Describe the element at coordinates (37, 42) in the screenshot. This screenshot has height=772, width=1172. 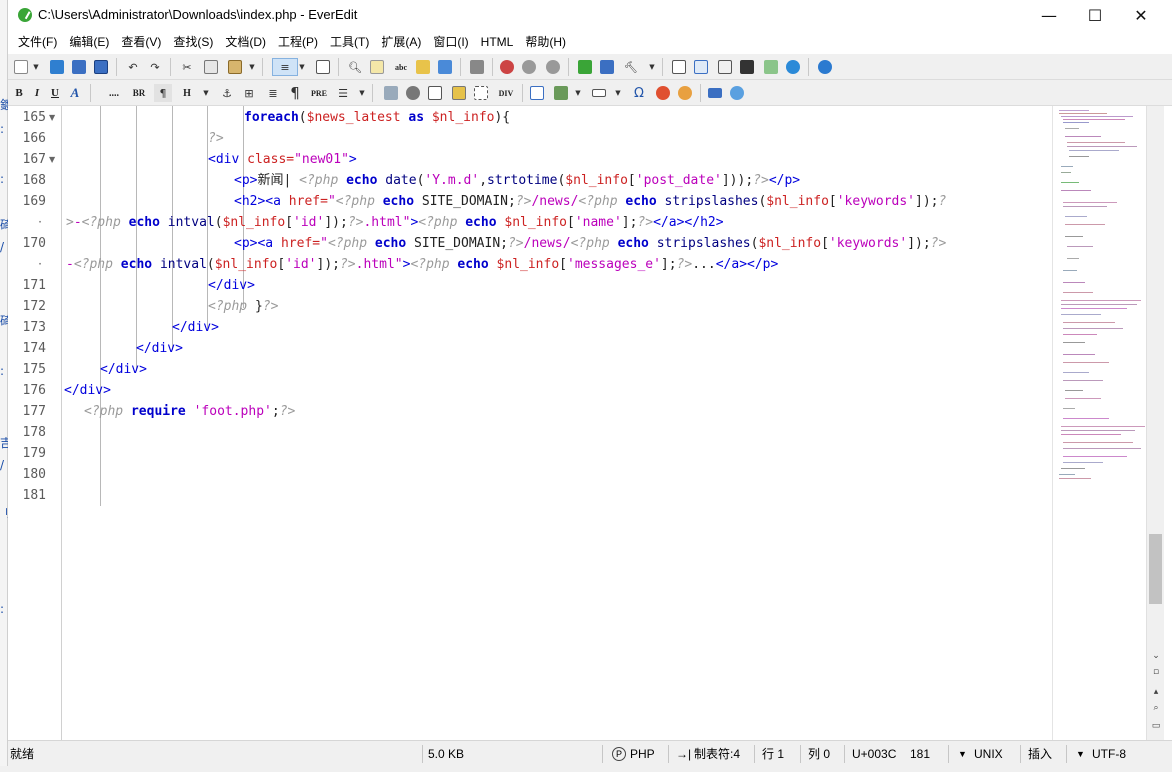
I see `menu-file: 文件(F)` at that location.